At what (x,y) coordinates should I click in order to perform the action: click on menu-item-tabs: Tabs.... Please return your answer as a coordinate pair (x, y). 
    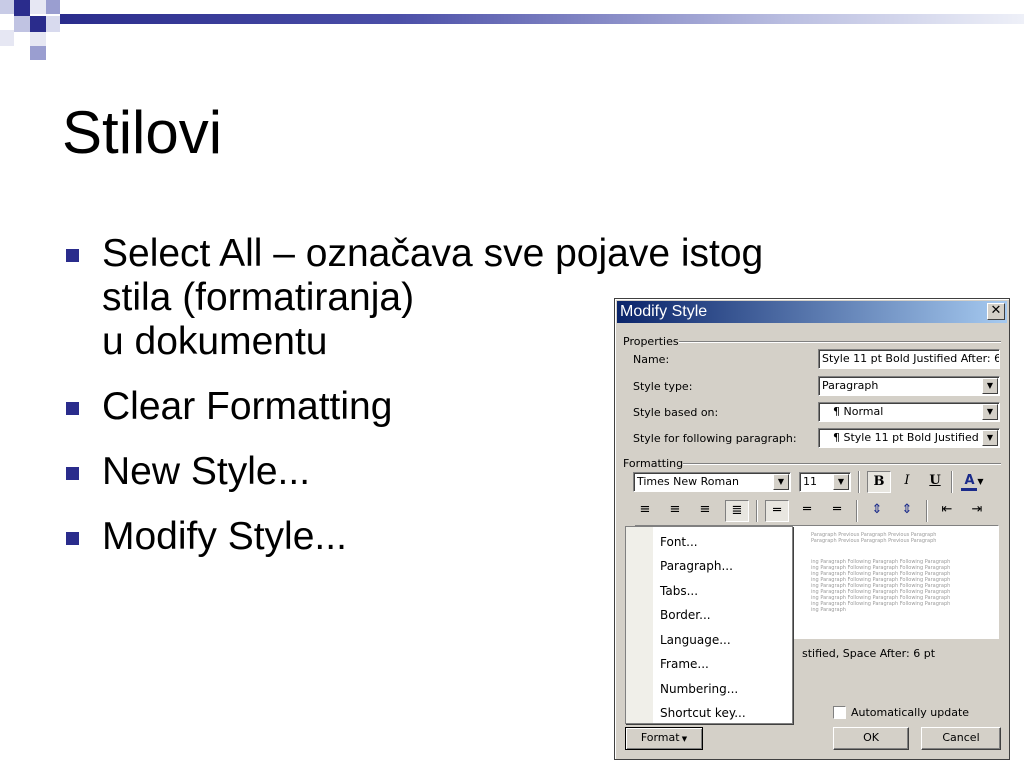
    Looking at the image, I should click on (679, 591).